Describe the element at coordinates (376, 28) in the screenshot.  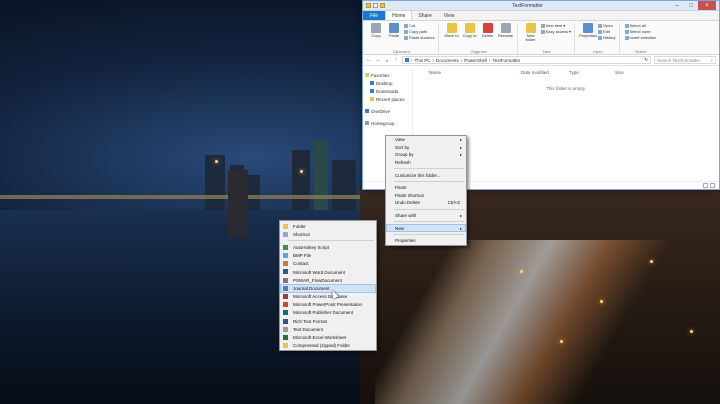
I see `copy-icon` at that location.